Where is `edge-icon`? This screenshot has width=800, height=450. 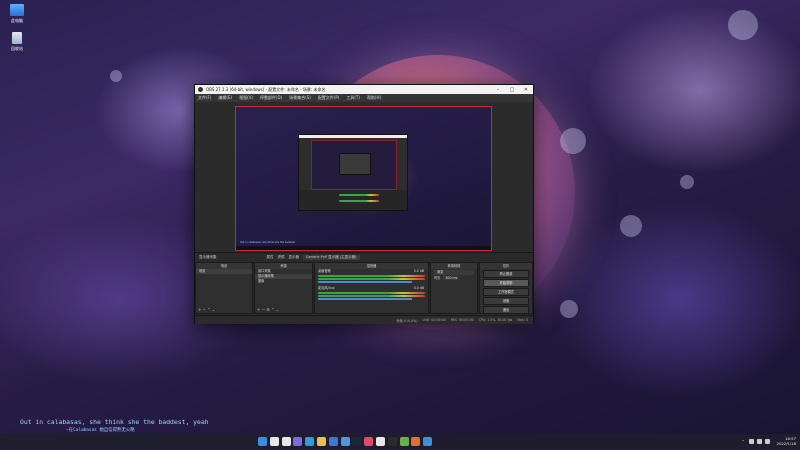 edge-icon is located at coordinates (310, 441).